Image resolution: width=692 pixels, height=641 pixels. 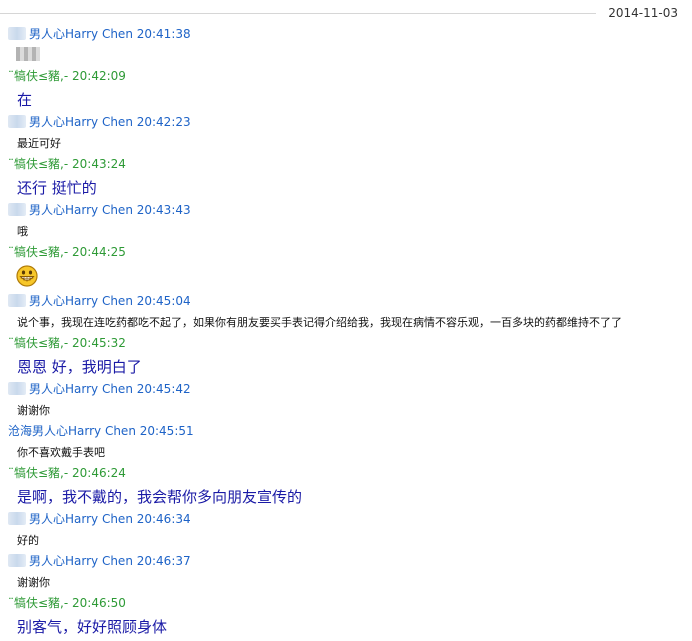 I want to click on message-header: 男人心Harry Chen 20:42:23, so click(x=99, y=122).